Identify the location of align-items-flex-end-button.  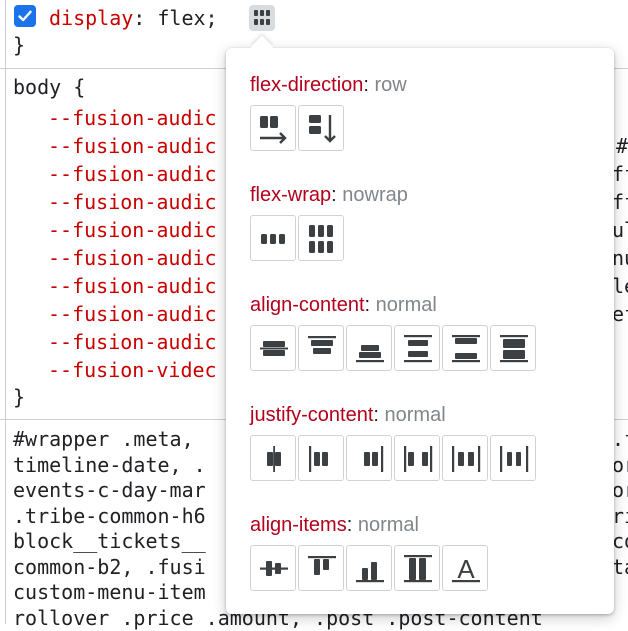
(369, 568).